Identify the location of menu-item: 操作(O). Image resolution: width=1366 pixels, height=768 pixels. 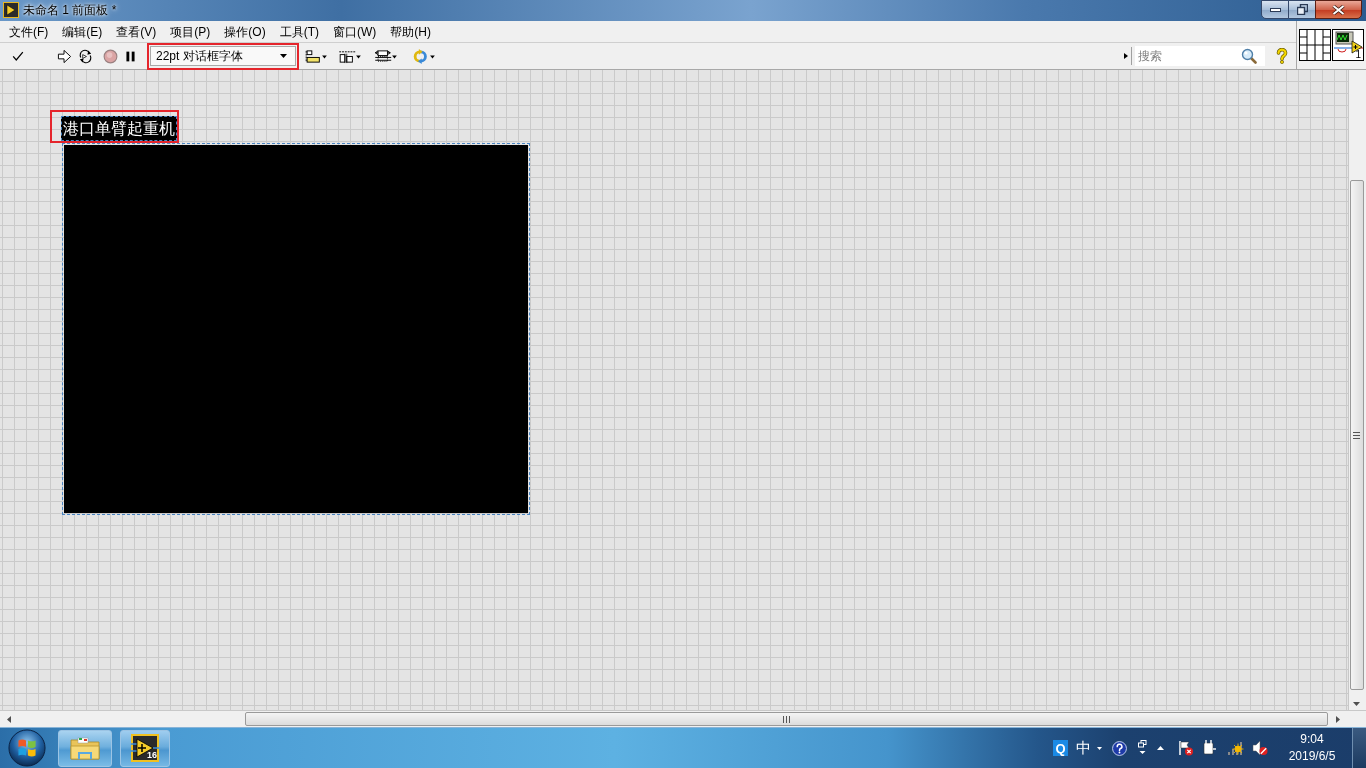
(245, 31).